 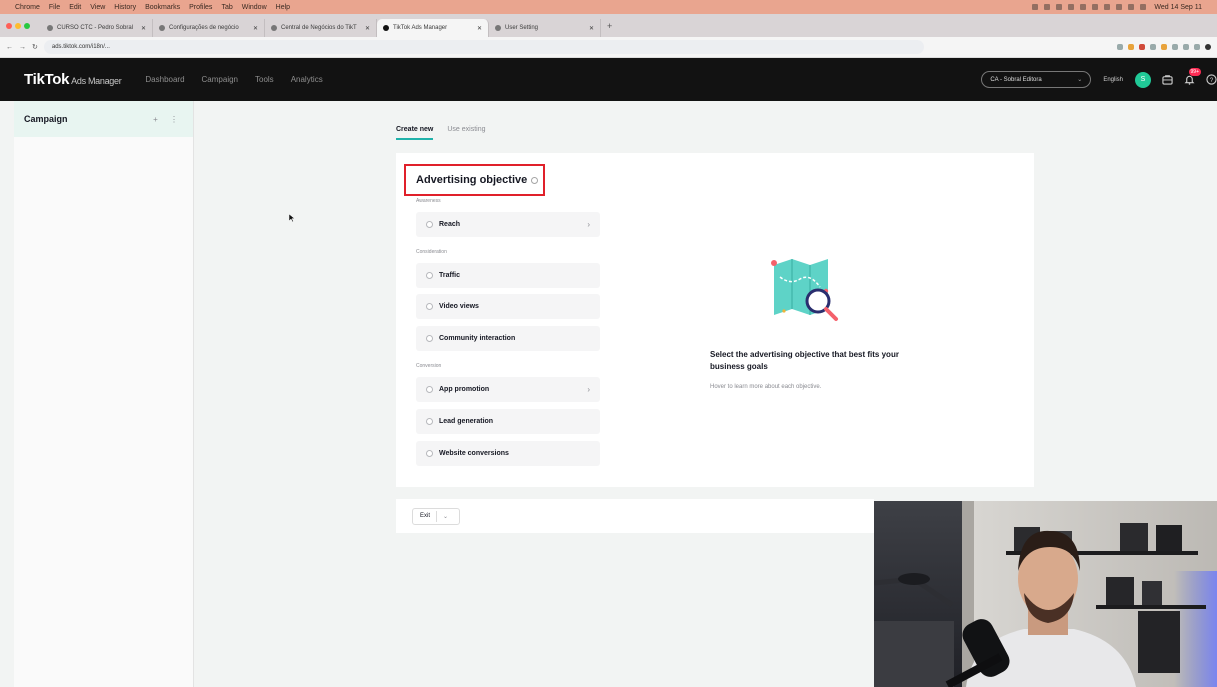 I want to click on objective-option-traffic: Traffic, so click(x=508, y=275).